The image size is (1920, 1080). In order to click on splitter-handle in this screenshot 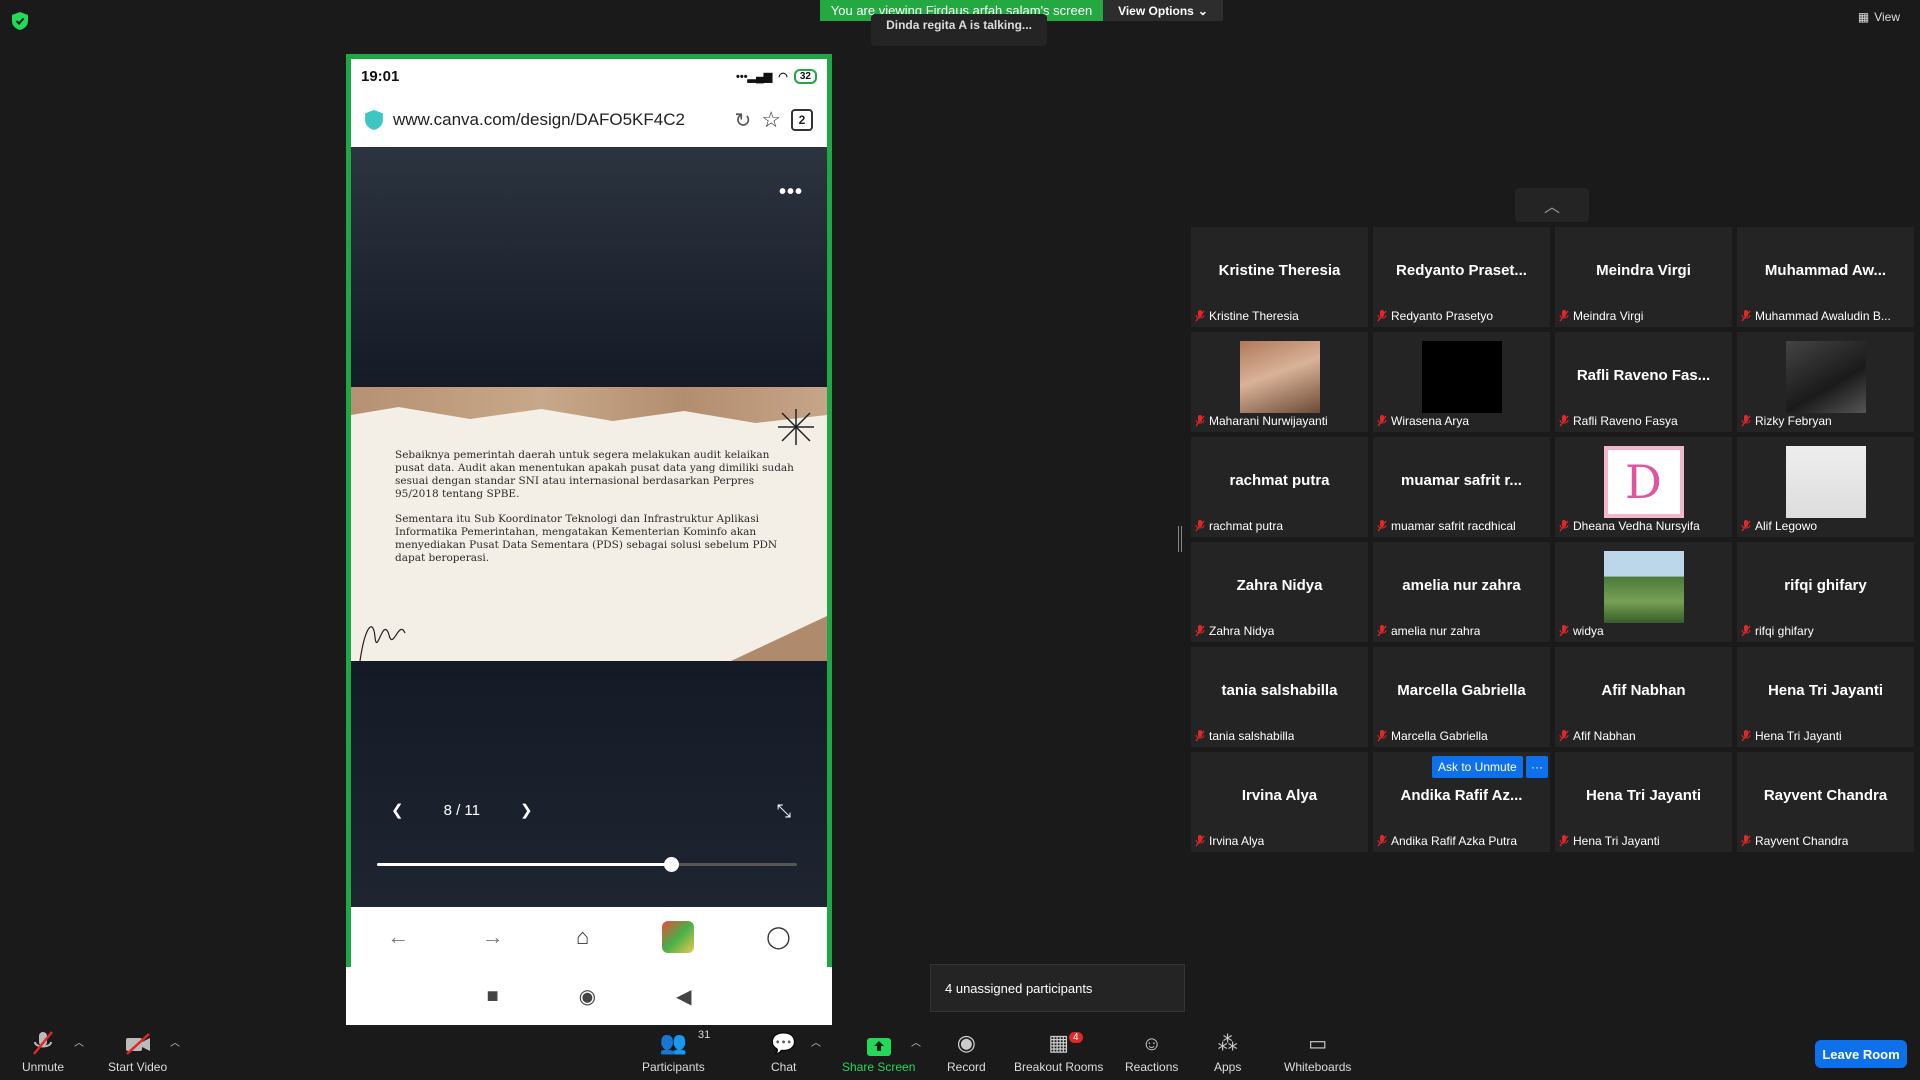, I will do `click(1180, 539)`.